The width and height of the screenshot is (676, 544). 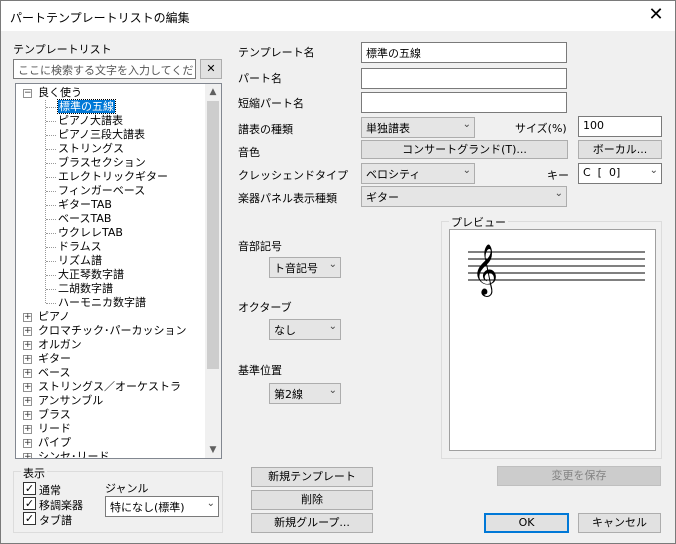 I want to click on tree-group-label: シンセ･リード, so click(x=74, y=454).